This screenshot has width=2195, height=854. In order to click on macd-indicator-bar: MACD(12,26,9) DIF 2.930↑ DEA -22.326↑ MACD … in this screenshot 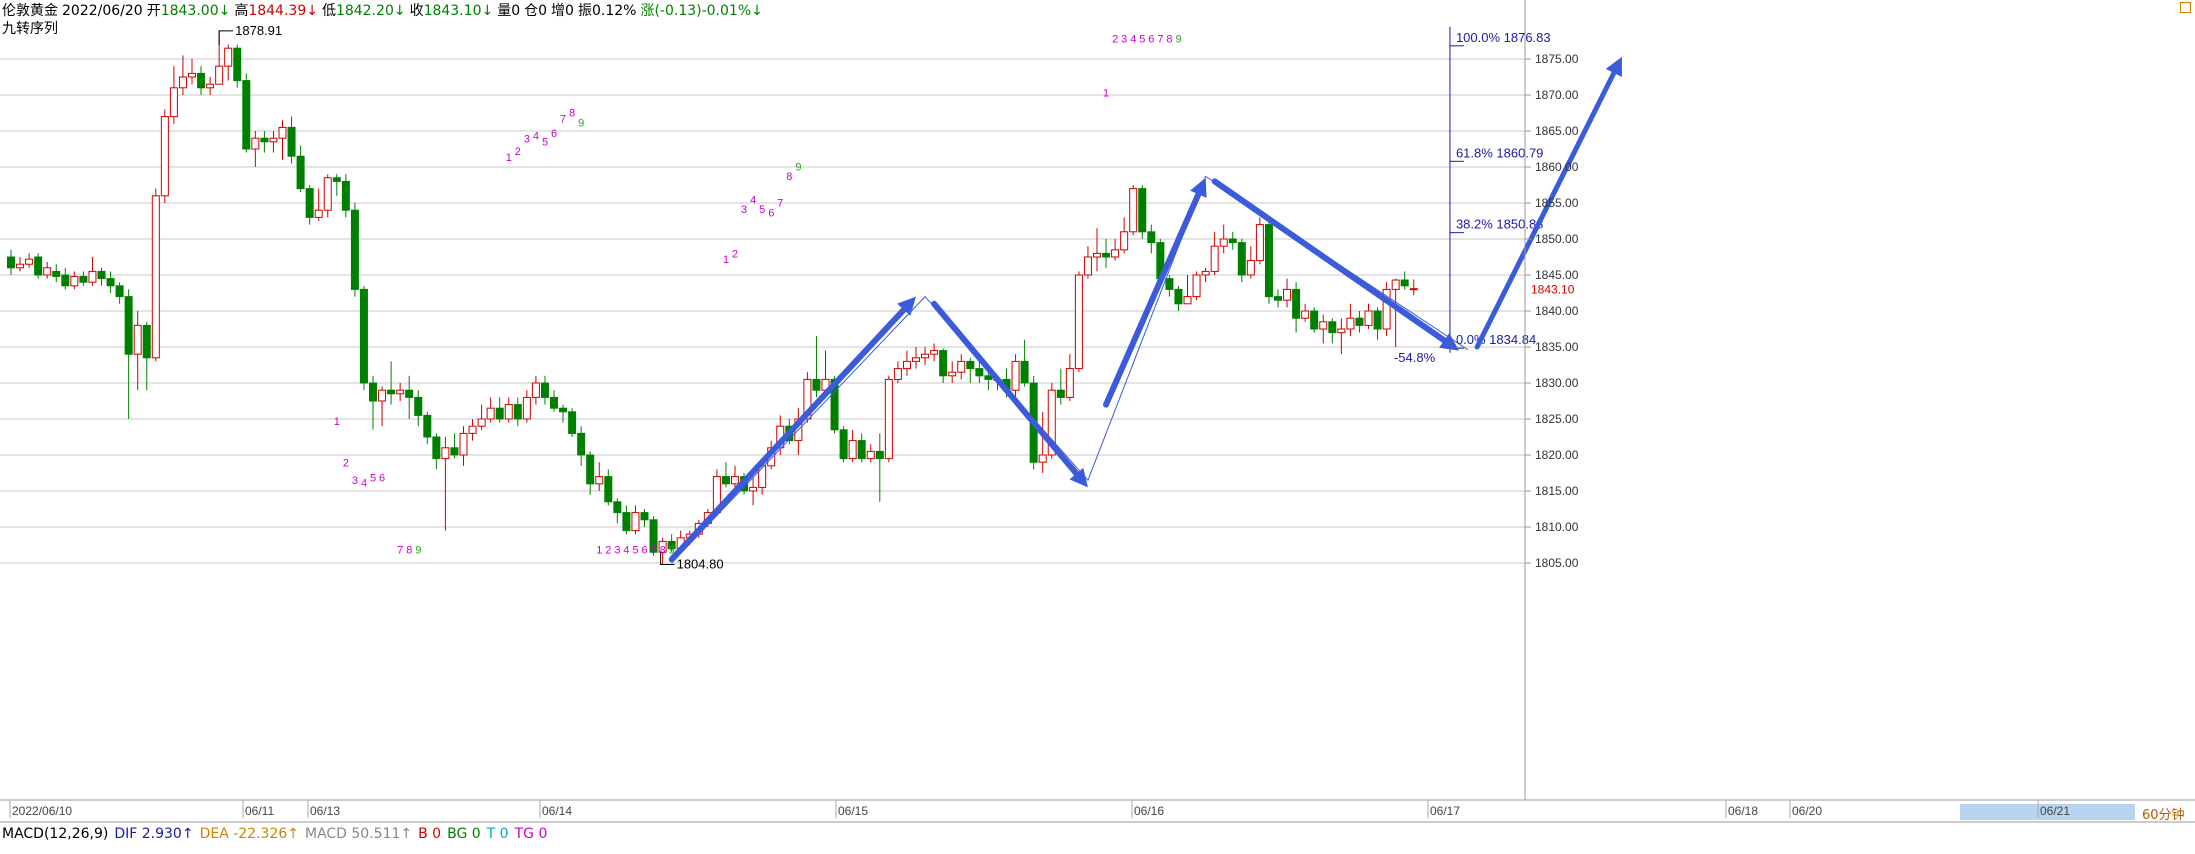, I will do `click(277, 834)`.